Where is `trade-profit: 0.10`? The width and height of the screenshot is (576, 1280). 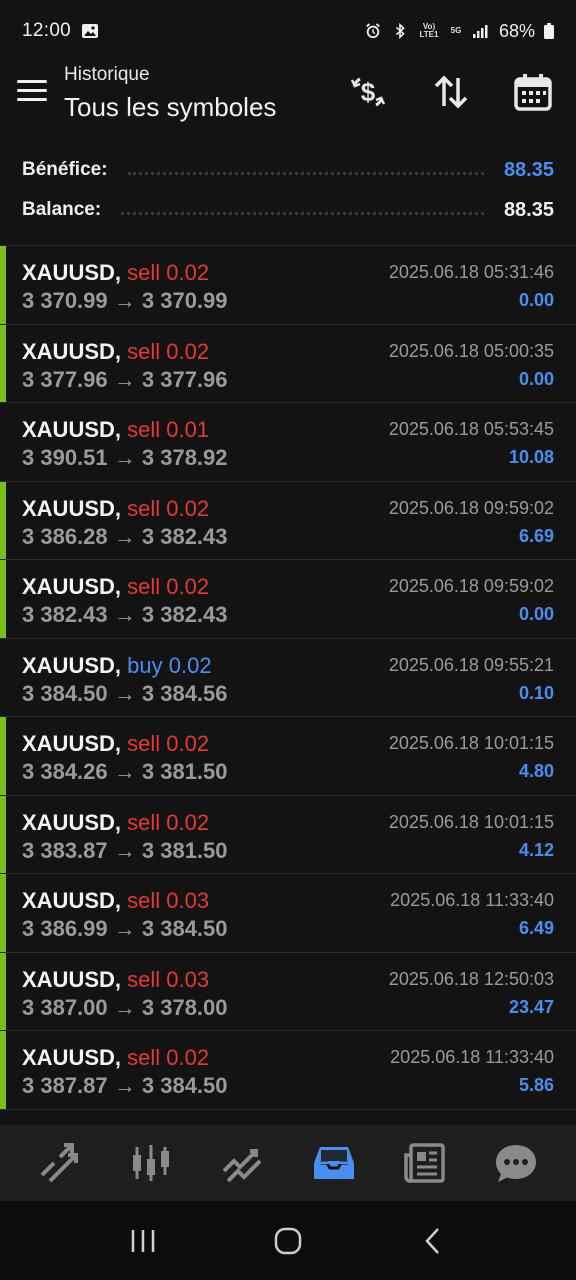
trade-profit: 0.10 is located at coordinates (536, 692).